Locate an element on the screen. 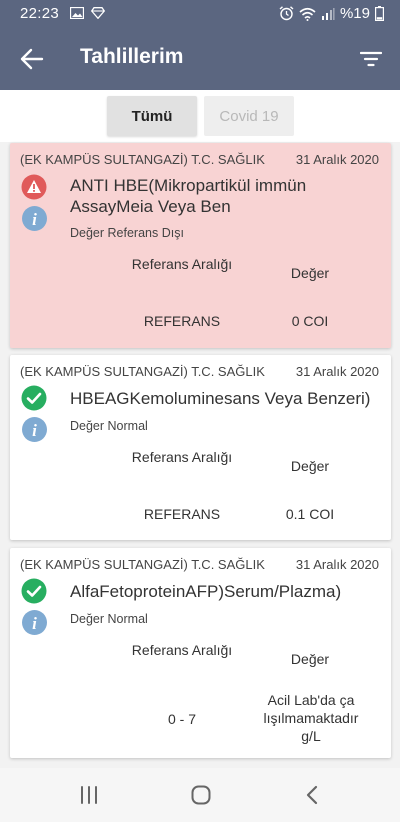 The image size is (400, 822). battery-icon is located at coordinates (379, 13).